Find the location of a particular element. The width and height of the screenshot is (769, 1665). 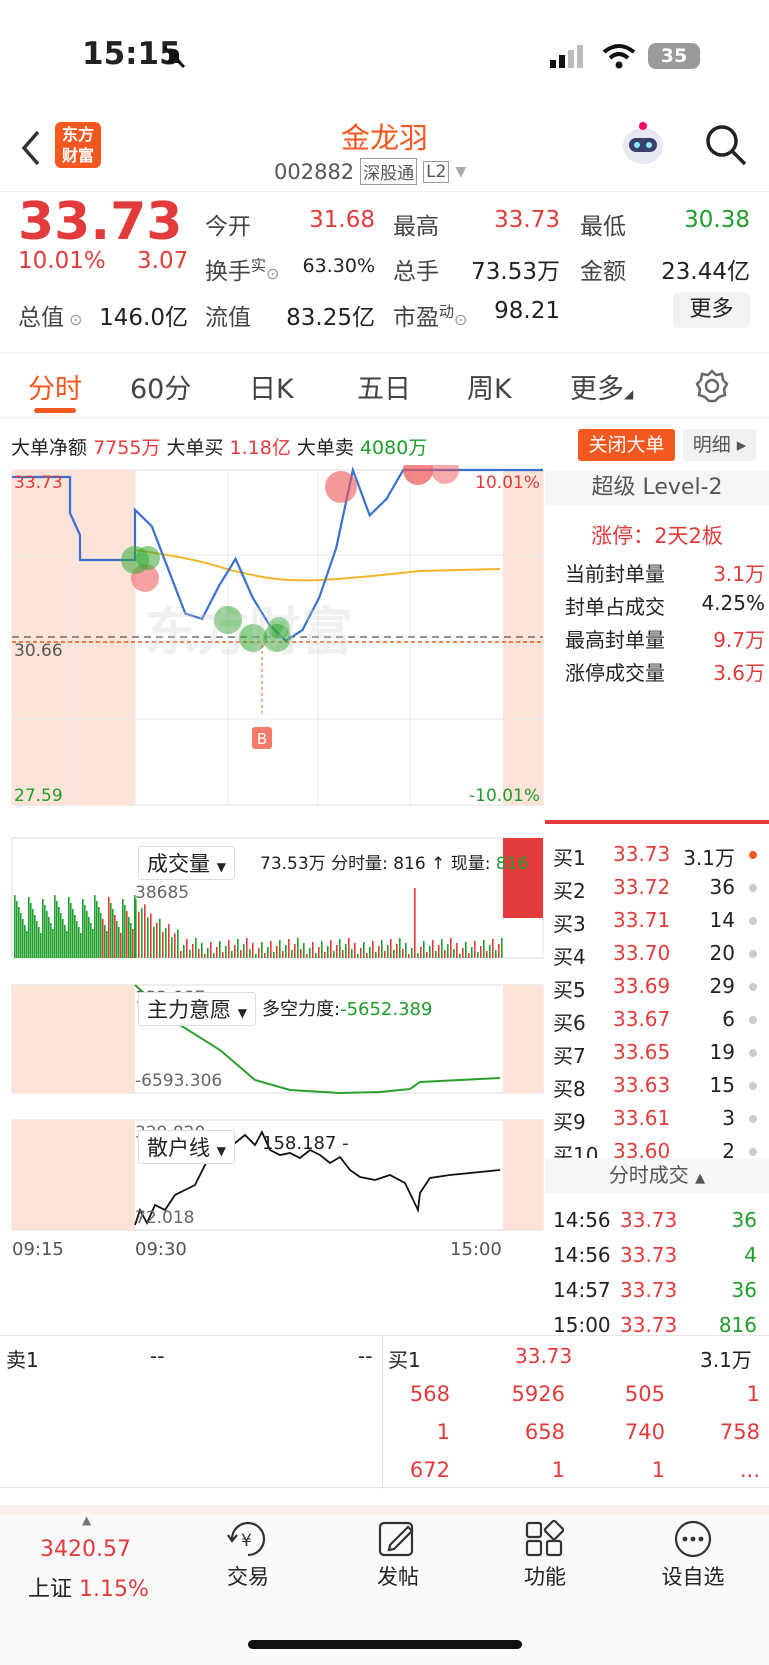

nav-post: 发帖 is located at coordinates (398, 1548).